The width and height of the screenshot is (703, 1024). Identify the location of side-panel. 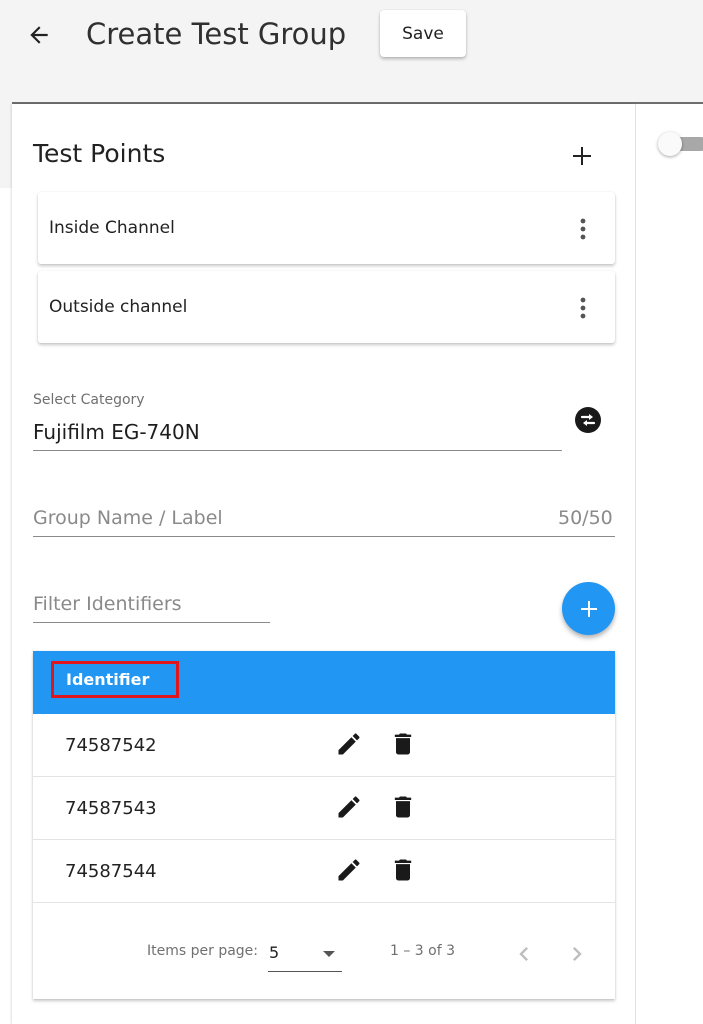
(669, 564).